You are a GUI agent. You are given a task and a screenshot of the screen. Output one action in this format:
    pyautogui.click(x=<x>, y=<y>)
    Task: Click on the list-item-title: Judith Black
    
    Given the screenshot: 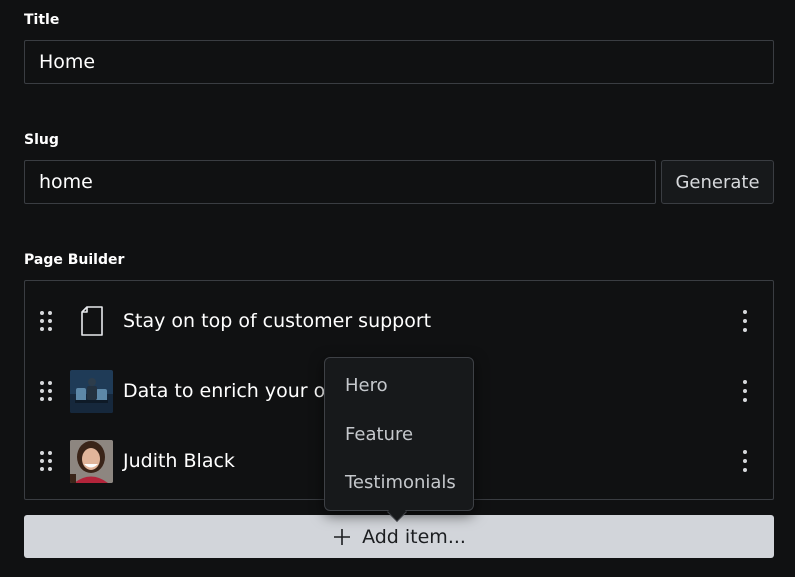 What is the action you would take?
    pyautogui.click(x=179, y=461)
    